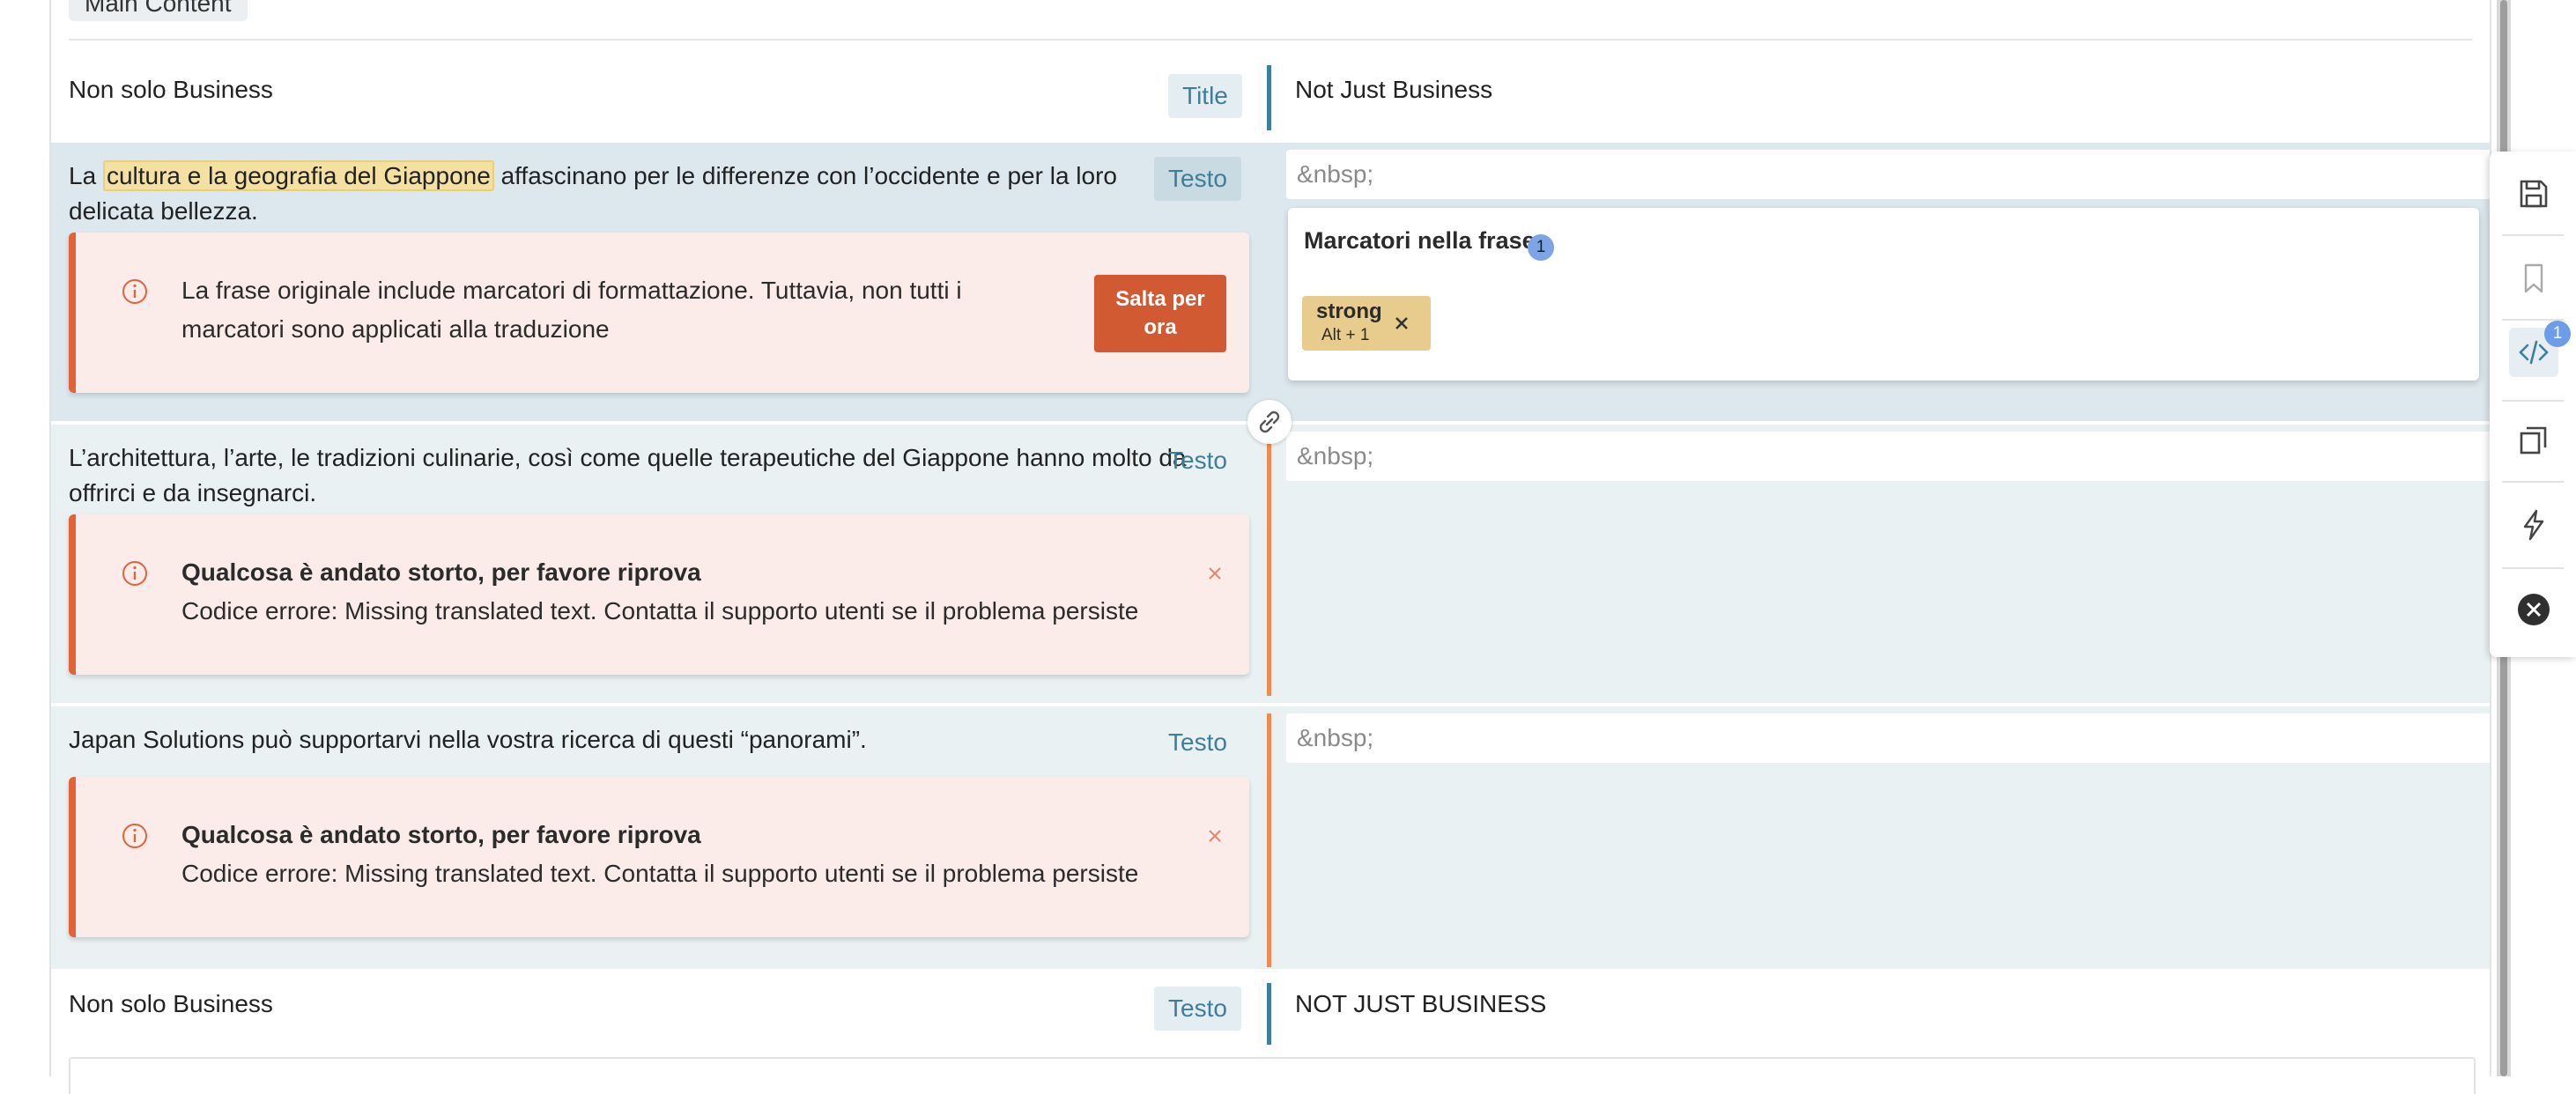 Image resolution: width=2576 pixels, height=1094 pixels. Describe the element at coordinates (2540, 349) in the screenshot. I see `formatting-tags-button: 1` at that location.